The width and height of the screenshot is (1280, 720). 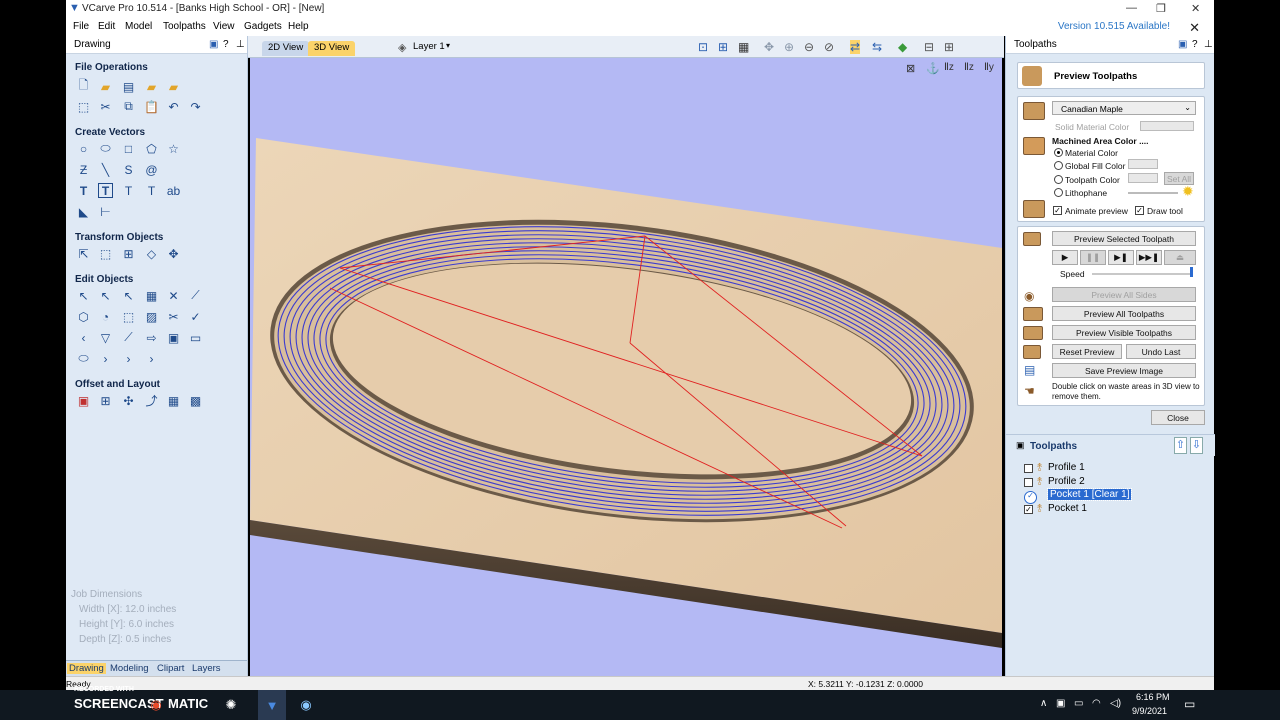 What do you see at coordinates (105, 358) in the screenshot?
I see `bracket-icon: ›` at bounding box center [105, 358].